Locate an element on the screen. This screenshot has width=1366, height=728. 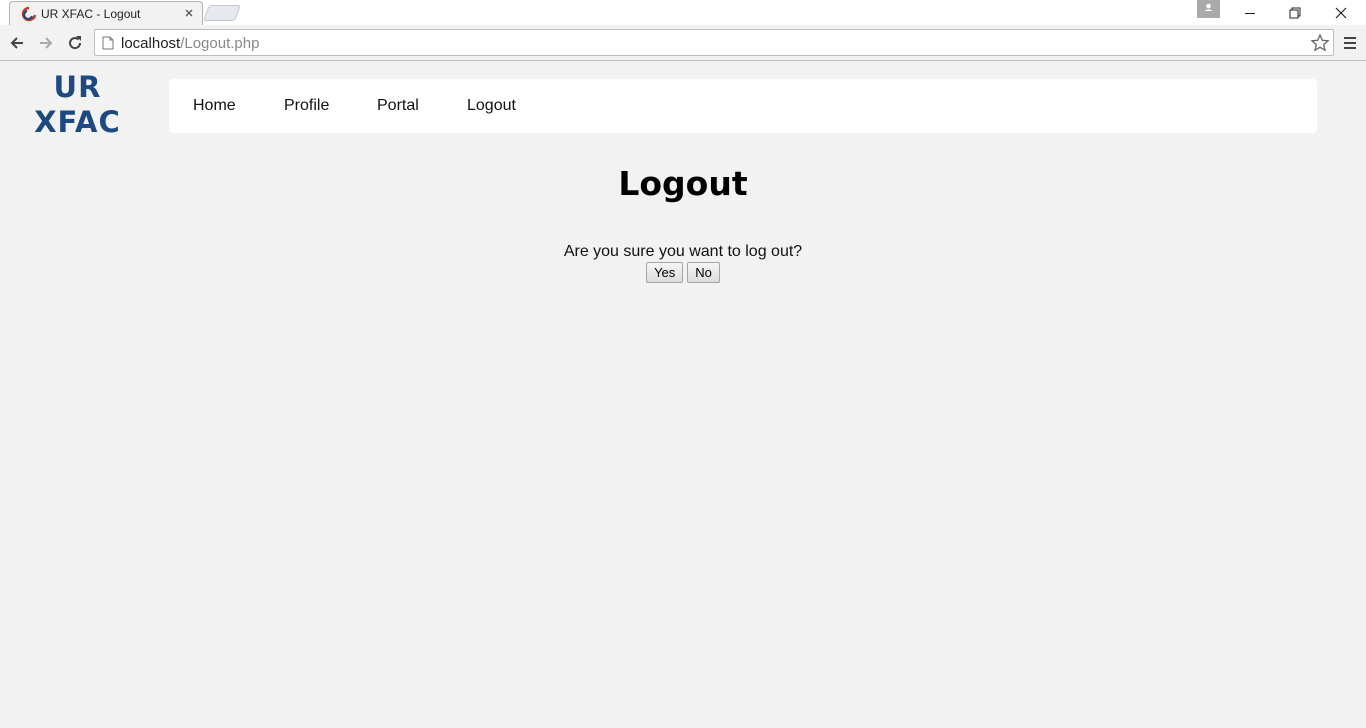
page-title: Logout is located at coordinates (683, 183).